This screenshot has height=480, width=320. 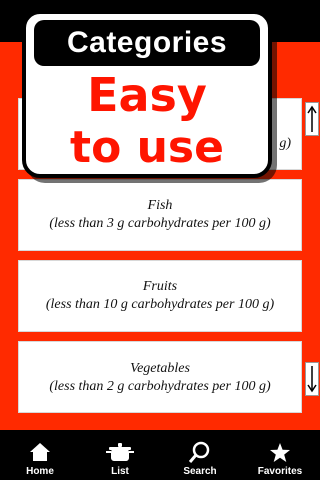 I want to click on promo-subheadline: to use, so click(x=147, y=147).